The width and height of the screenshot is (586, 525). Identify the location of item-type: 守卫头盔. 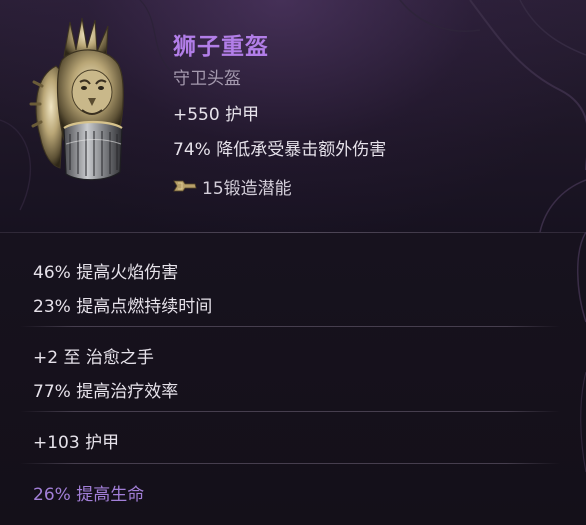
(207, 79).